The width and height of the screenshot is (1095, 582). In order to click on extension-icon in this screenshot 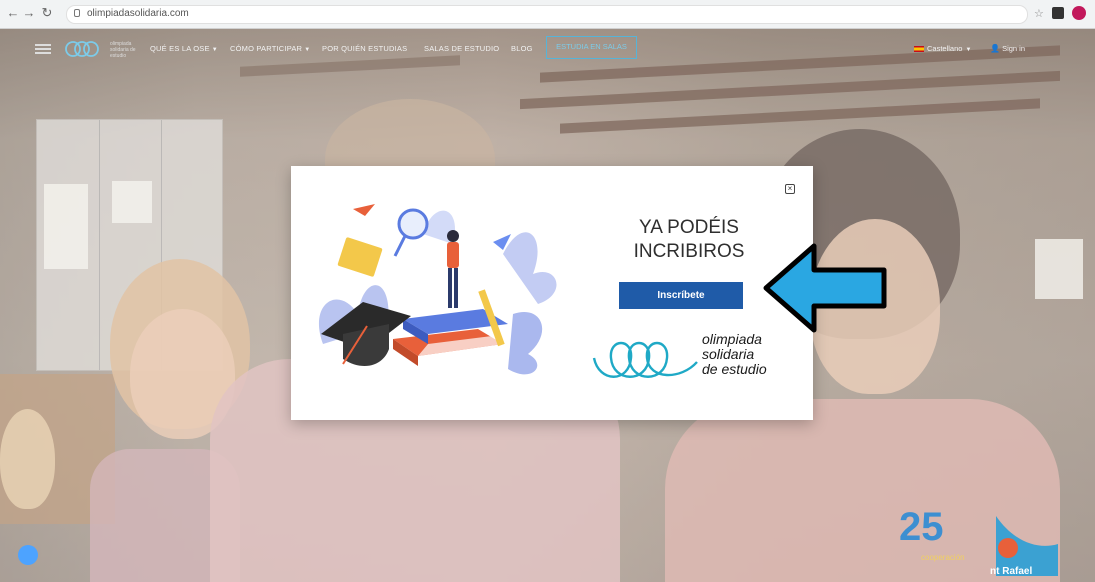, I will do `click(1058, 13)`.